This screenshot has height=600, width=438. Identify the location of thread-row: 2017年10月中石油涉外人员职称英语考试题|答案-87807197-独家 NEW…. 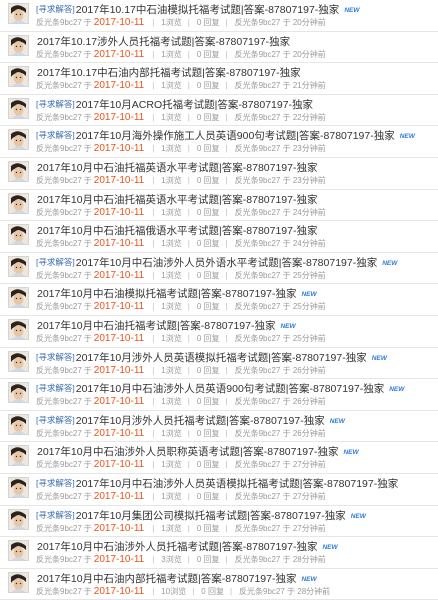
(219, 458).